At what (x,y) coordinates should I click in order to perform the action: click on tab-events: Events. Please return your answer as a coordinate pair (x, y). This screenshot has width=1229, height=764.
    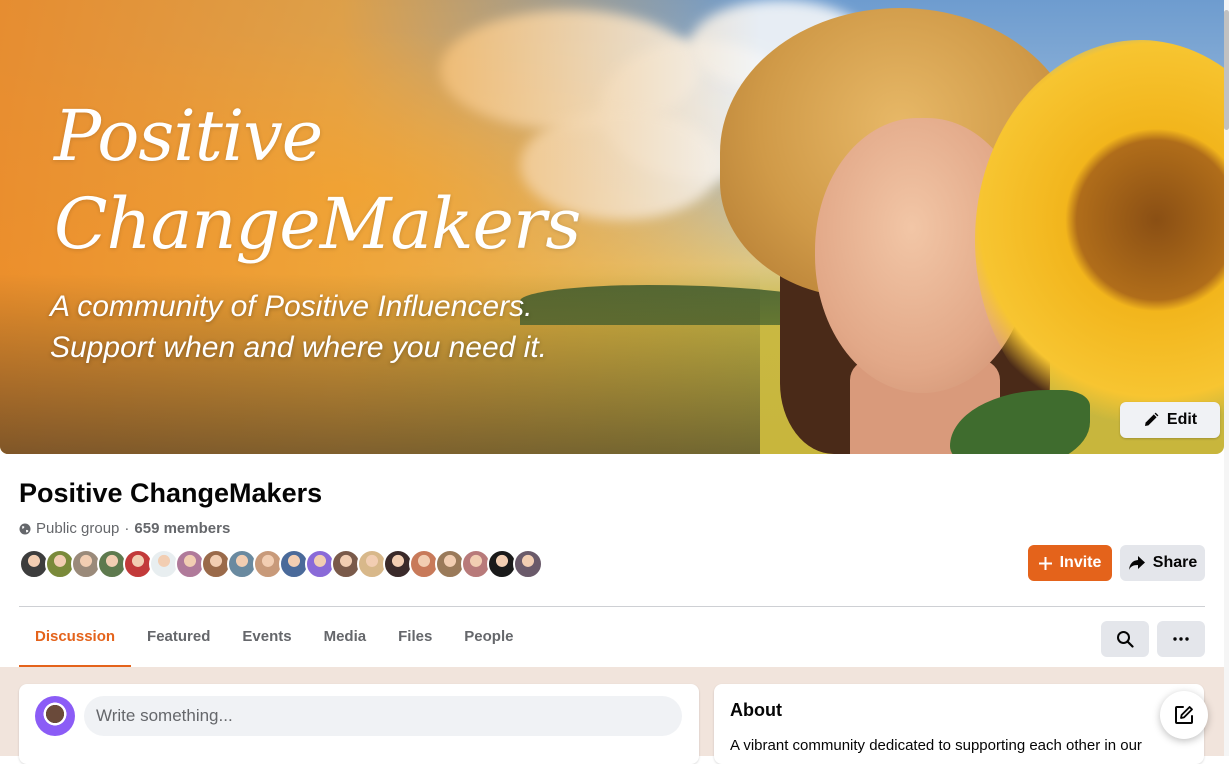
    Looking at the image, I should click on (266, 637).